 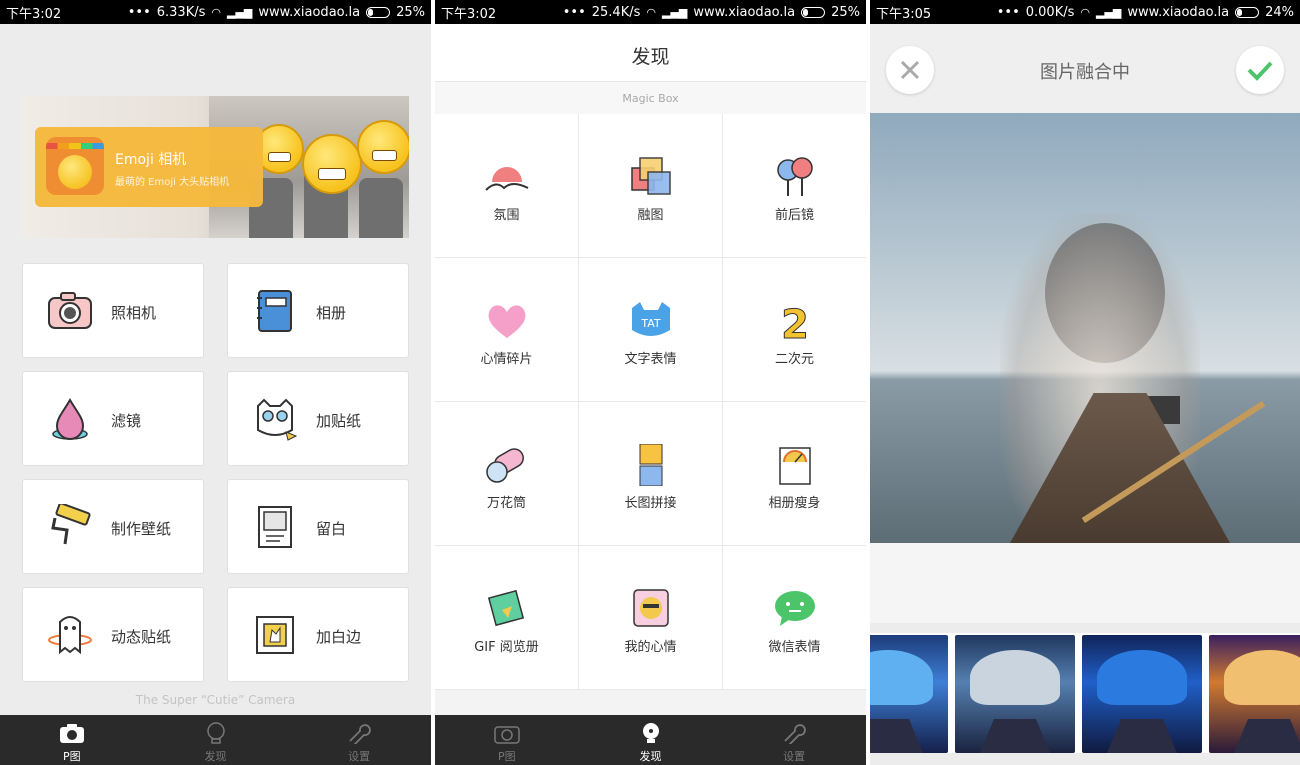 I want to click on net-speed: 25.4K/s, so click(x=616, y=12).